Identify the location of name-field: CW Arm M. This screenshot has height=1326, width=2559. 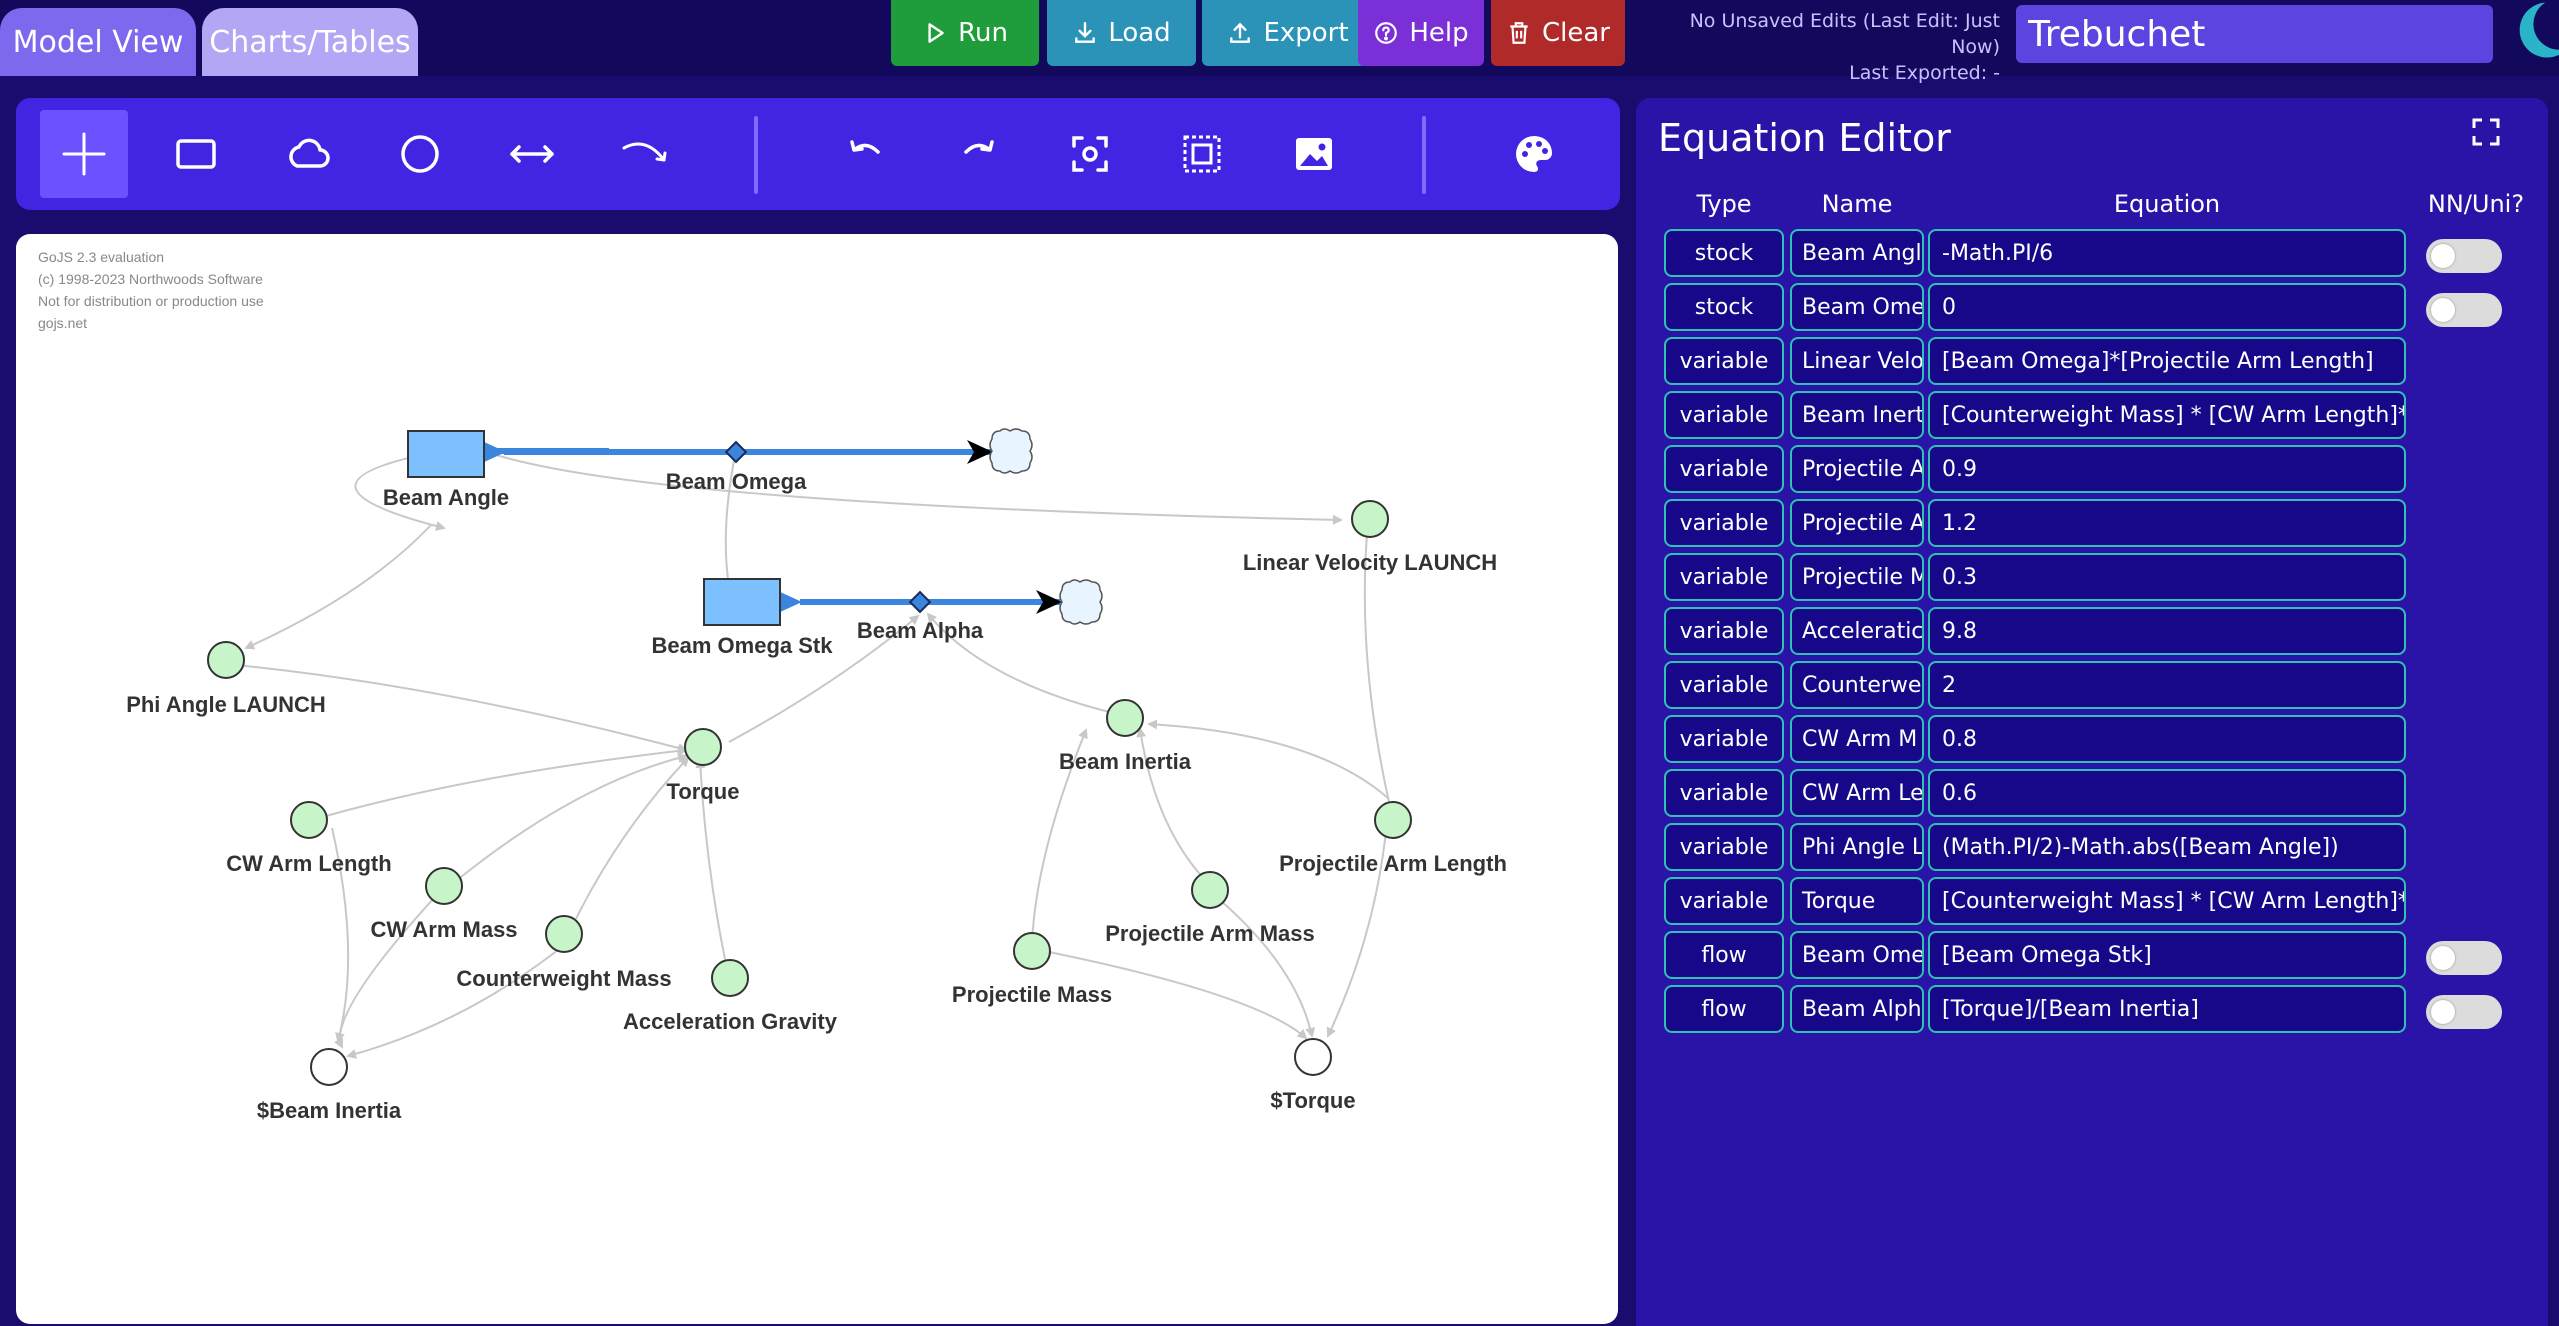
(1857, 739).